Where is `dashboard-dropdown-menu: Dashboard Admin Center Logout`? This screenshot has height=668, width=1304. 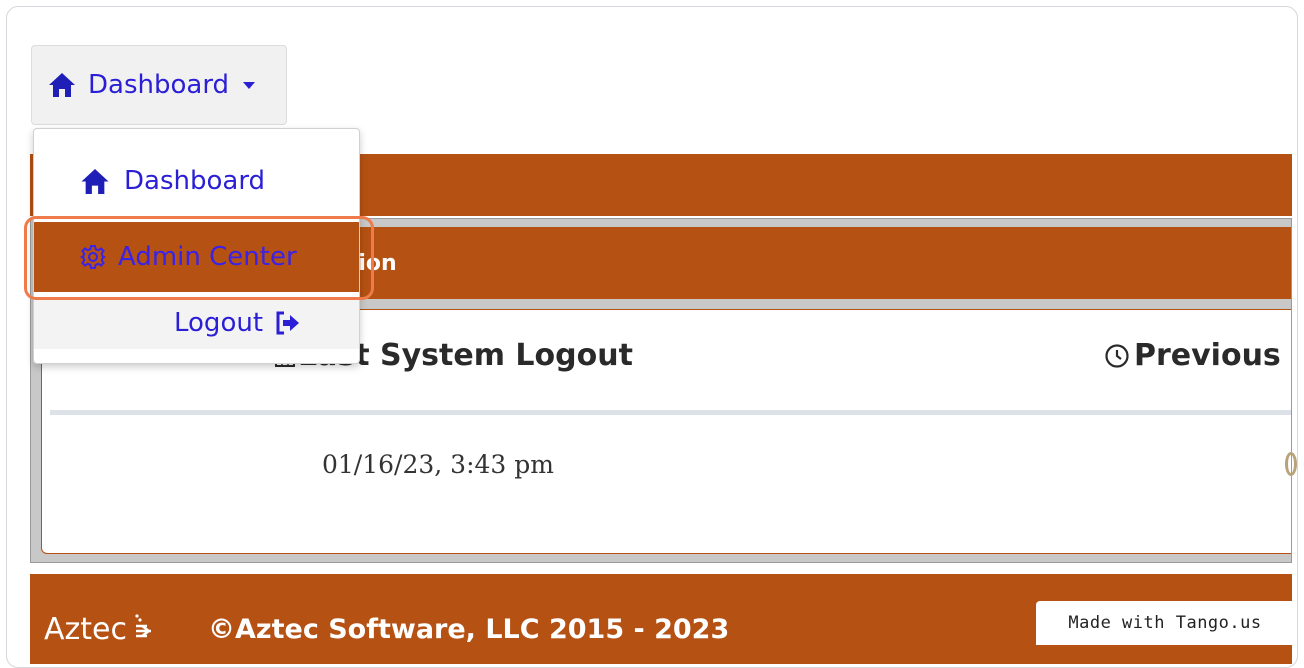 dashboard-dropdown-menu: Dashboard Admin Center Logout is located at coordinates (196, 246).